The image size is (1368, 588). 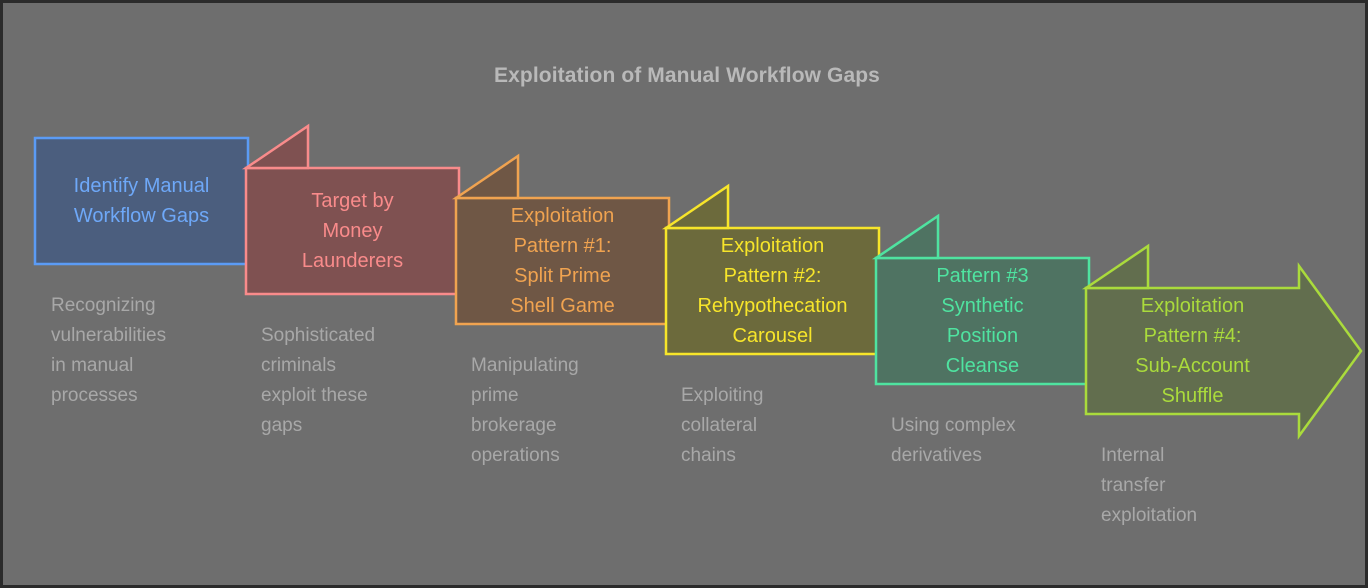 I want to click on stage-shape-identify-manual-workflow-gaps, so click(x=141, y=201).